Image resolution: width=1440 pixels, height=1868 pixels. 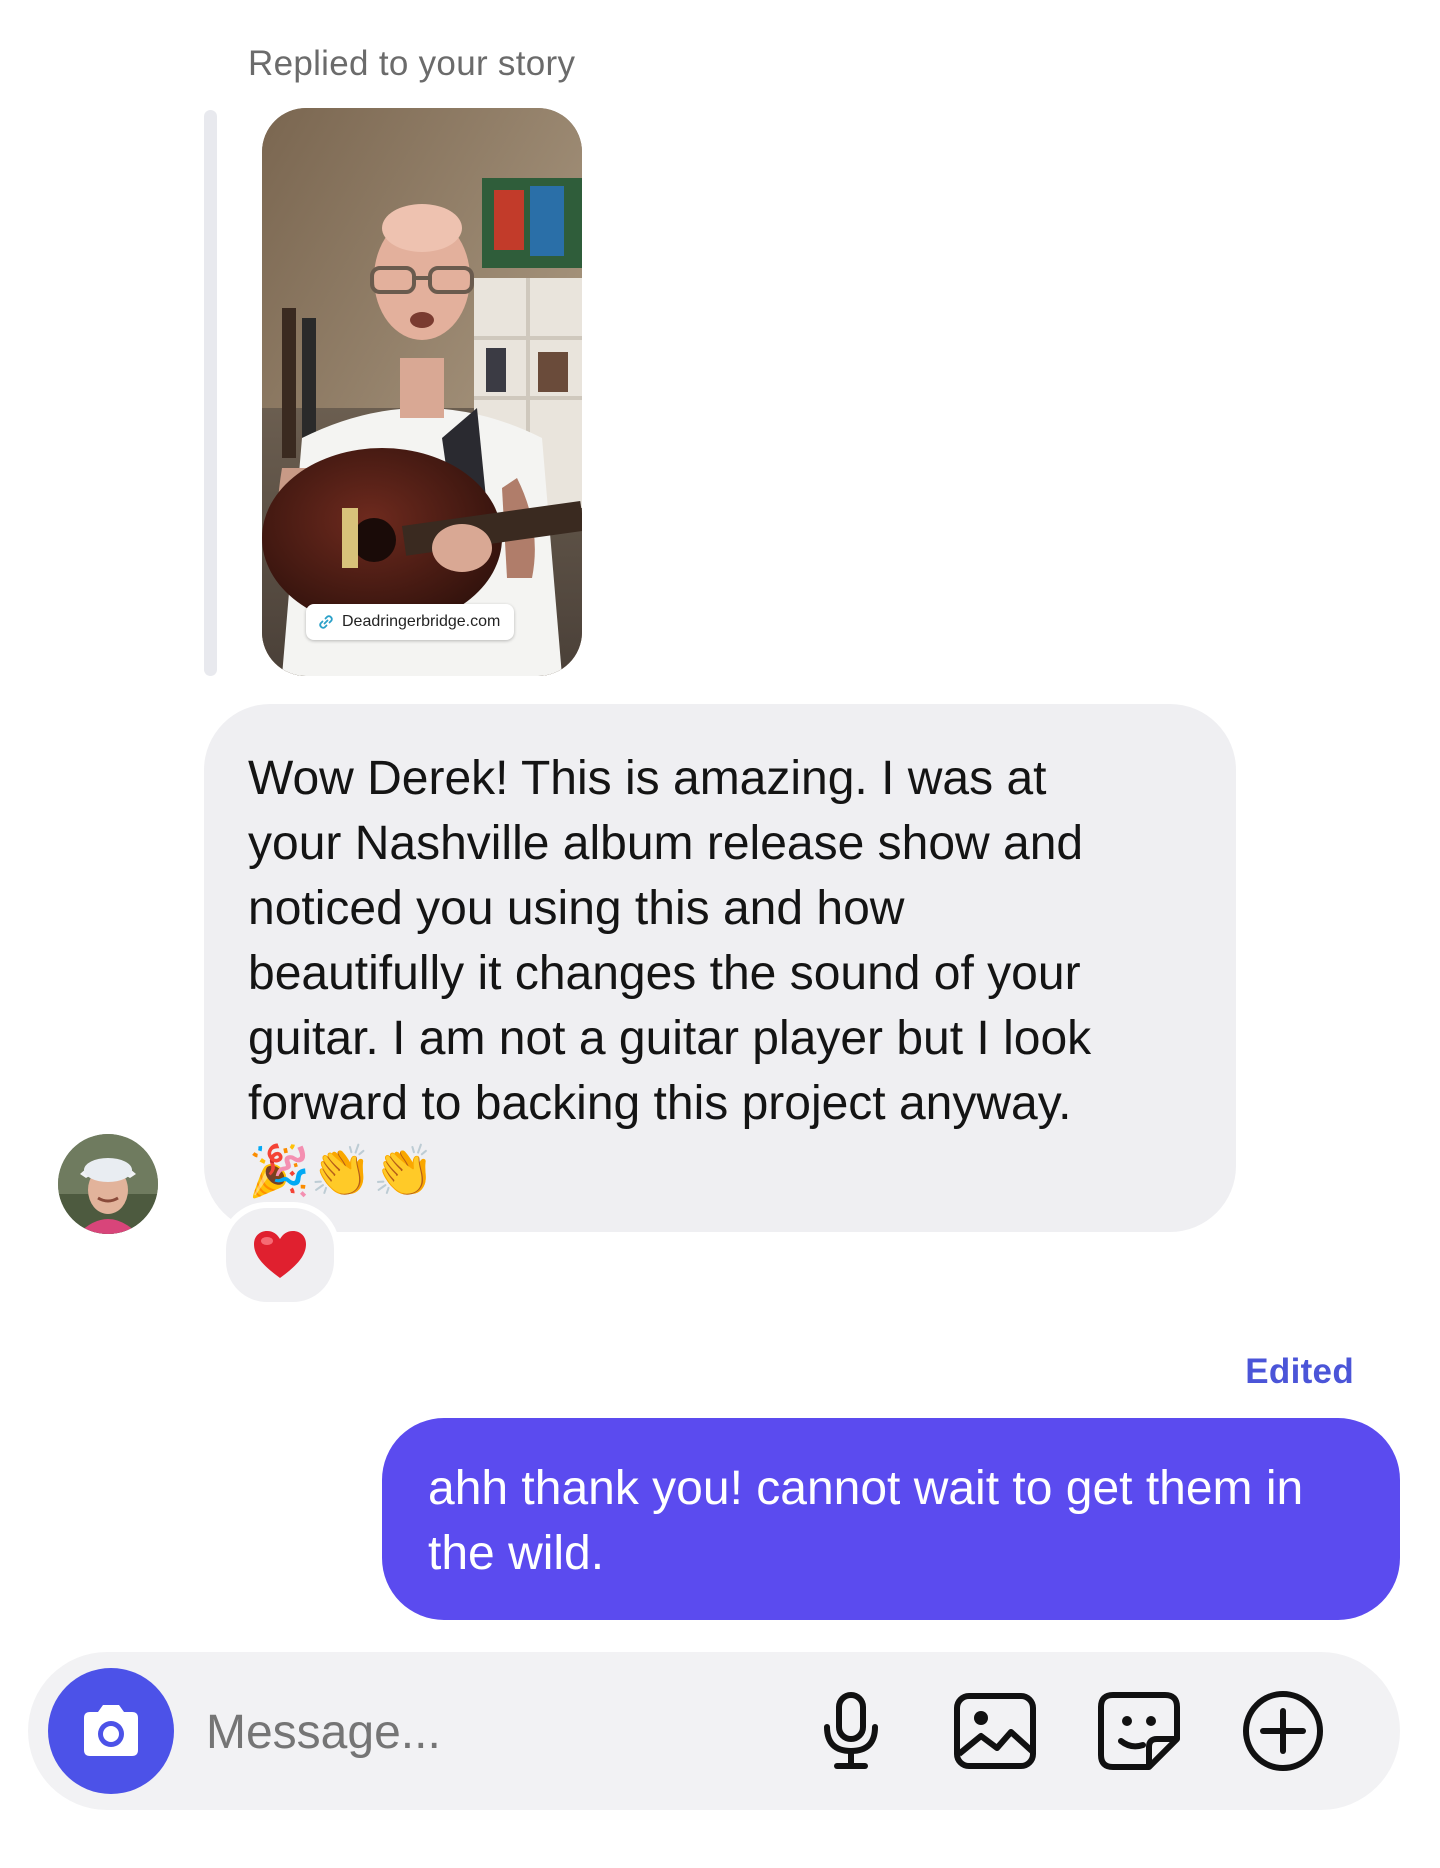 What do you see at coordinates (506, 1732) in the screenshot?
I see `message-input` at bounding box center [506, 1732].